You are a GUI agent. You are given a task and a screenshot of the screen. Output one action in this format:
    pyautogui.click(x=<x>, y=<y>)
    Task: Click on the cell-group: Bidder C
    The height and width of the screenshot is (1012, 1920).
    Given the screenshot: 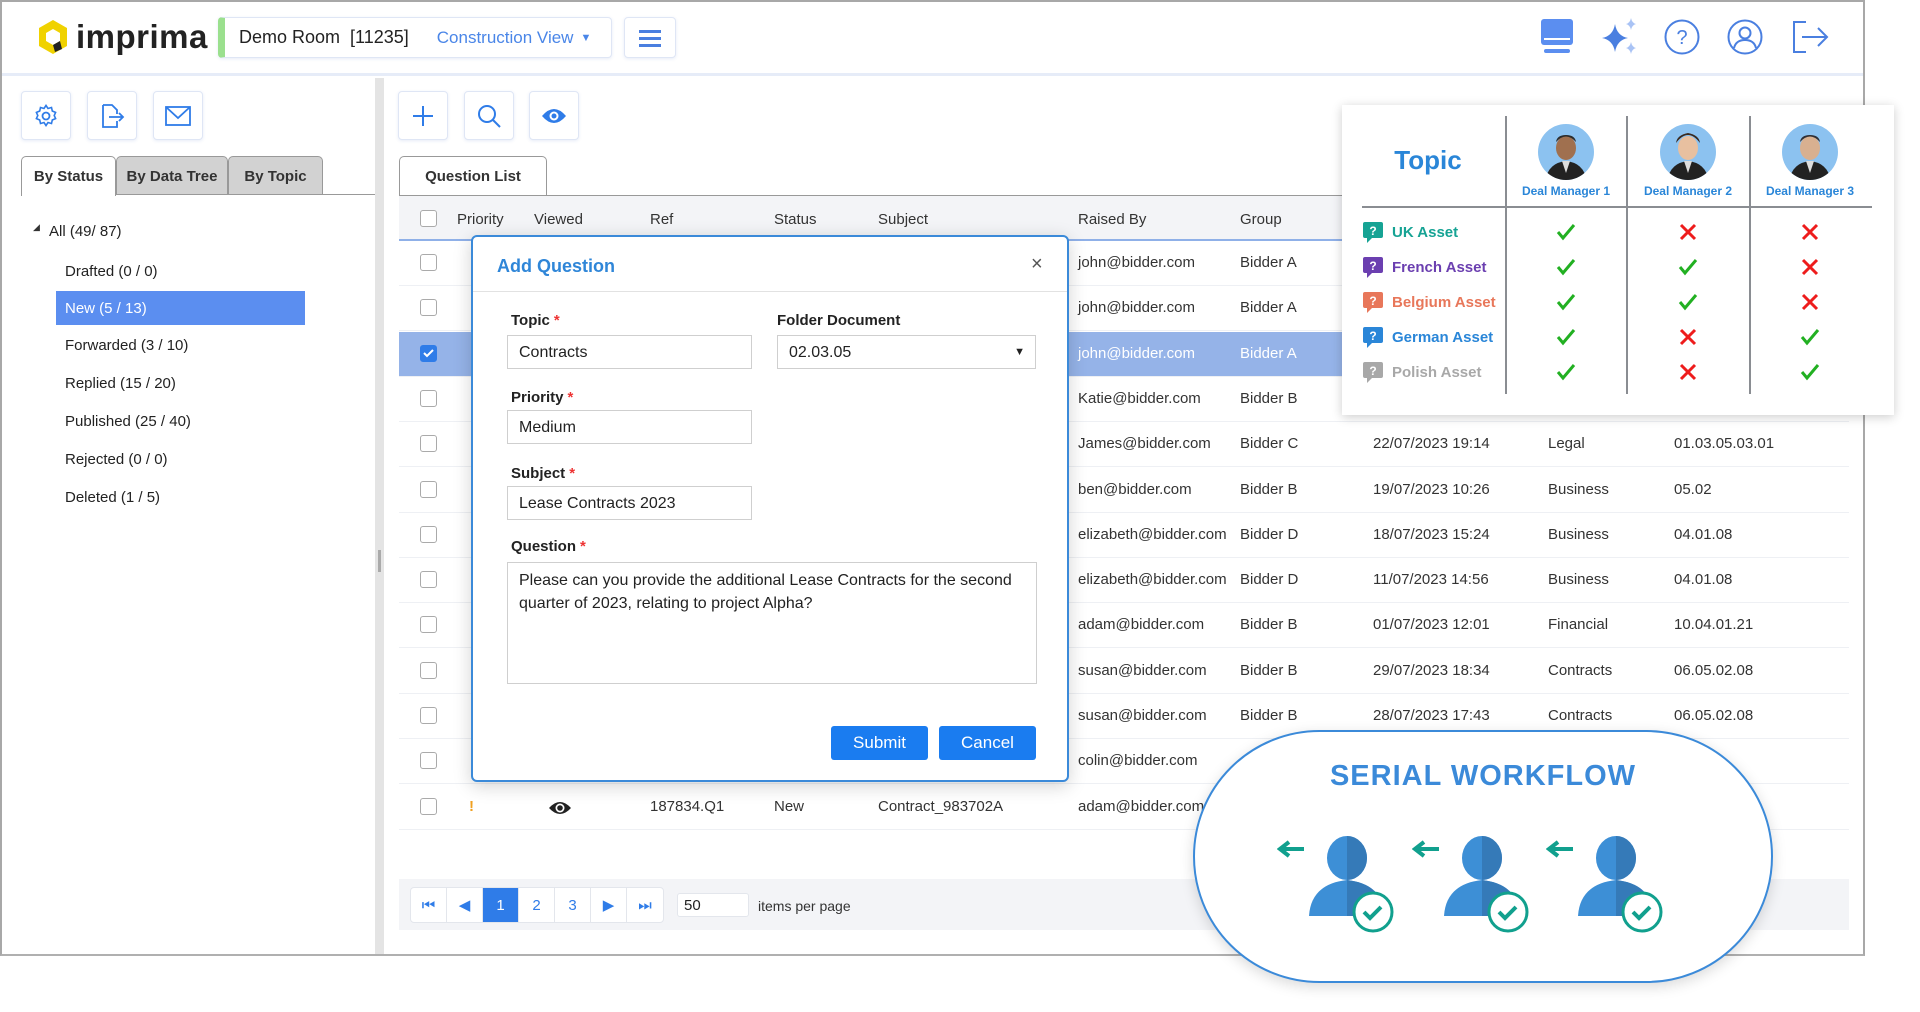 What is the action you would take?
    pyautogui.click(x=1269, y=444)
    